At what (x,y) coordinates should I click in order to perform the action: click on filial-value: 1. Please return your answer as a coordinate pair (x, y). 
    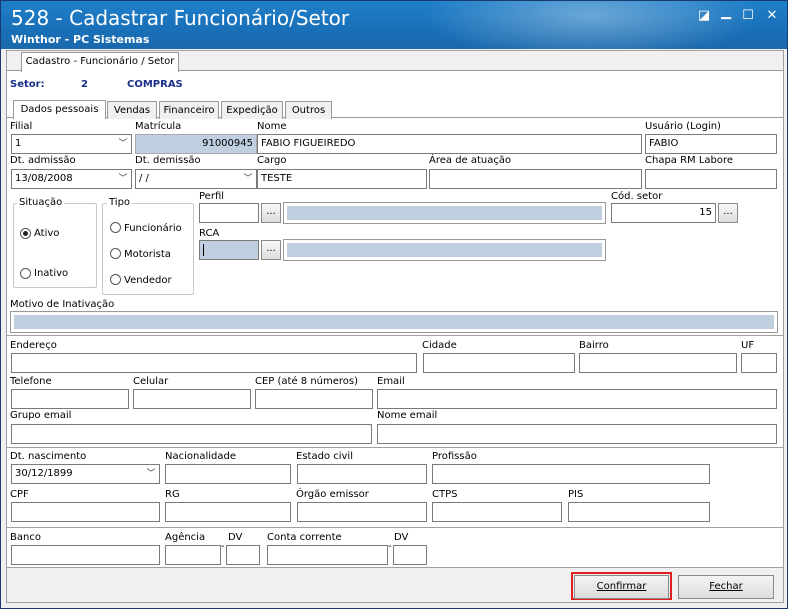
    Looking at the image, I should click on (18, 143).